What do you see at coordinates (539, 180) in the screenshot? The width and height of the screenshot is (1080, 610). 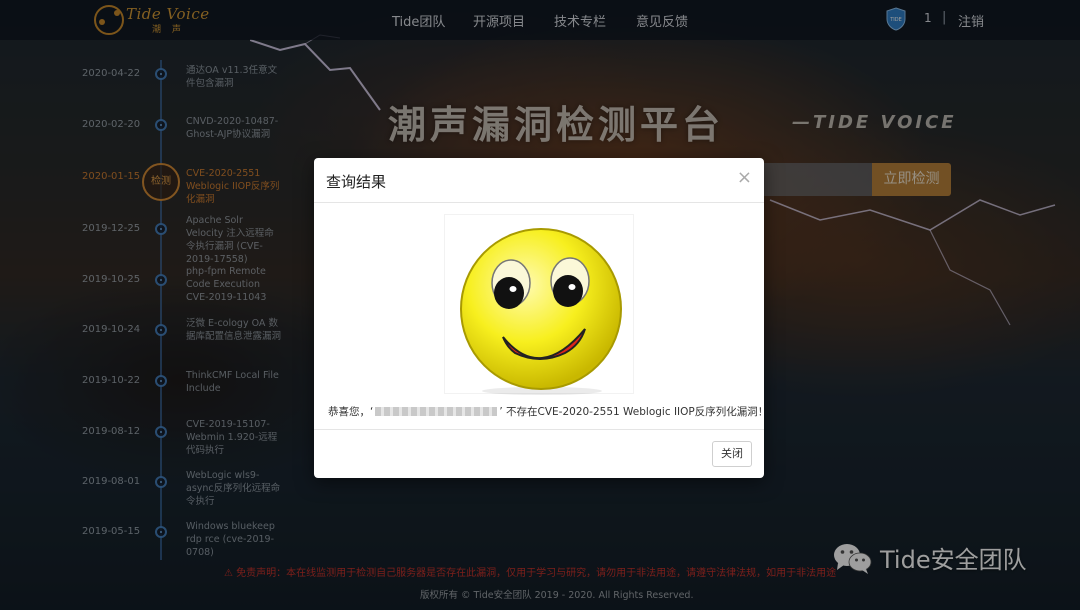 I see `modal-header: 查询结果 ×` at bounding box center [539, 180].